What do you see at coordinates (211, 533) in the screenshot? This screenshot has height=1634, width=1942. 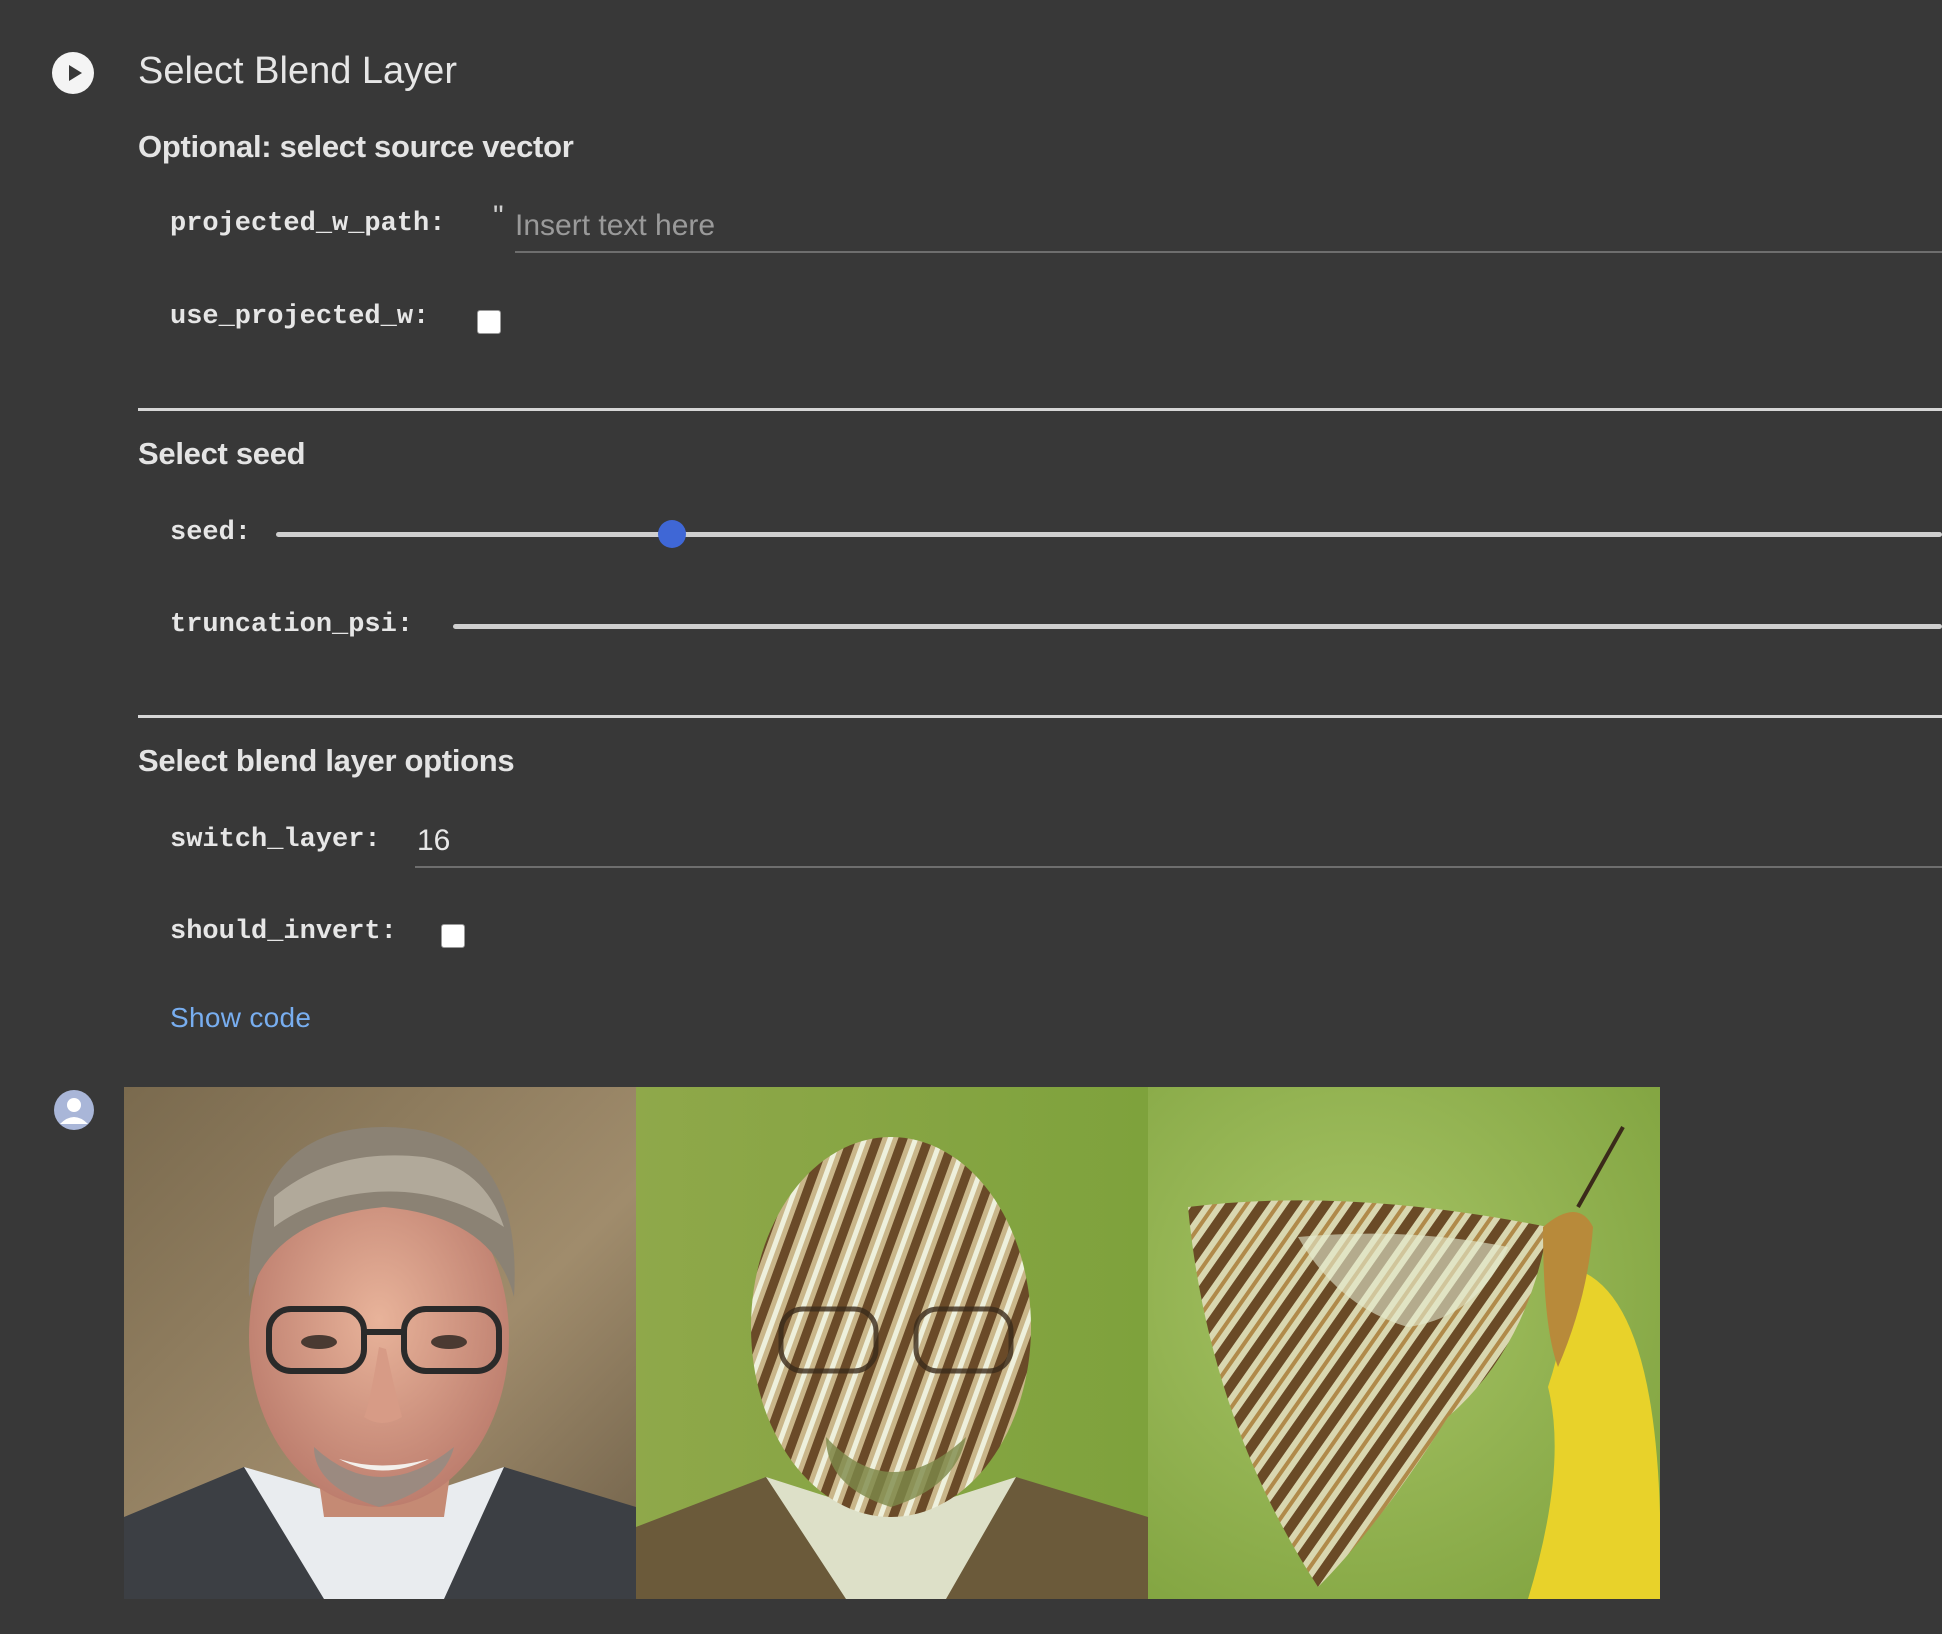 I see `seed-label: seed:` at bounding box center [211, 533].